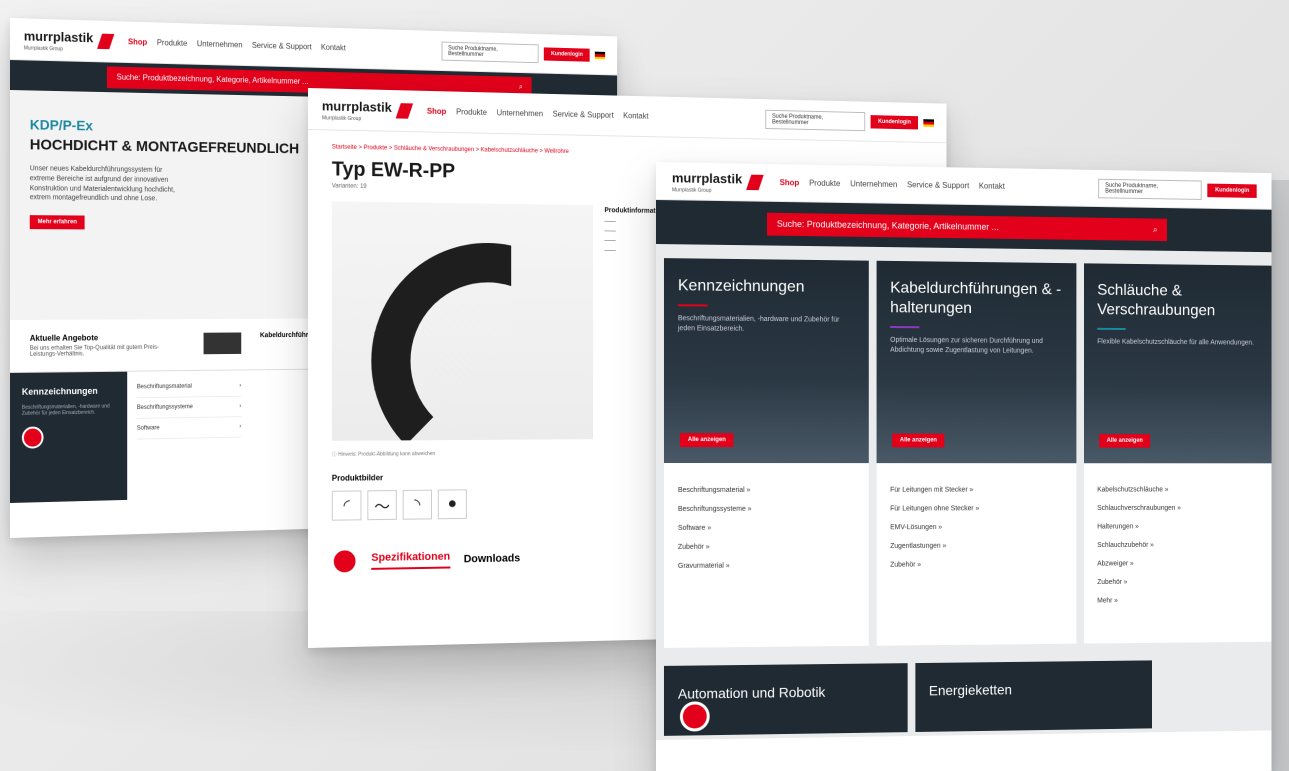 The image size is (1289, 771). What do you see at coordinates (417, 504) in the screenshot?
I see `thumbnail: ◝` at bounding box center [417, 504].